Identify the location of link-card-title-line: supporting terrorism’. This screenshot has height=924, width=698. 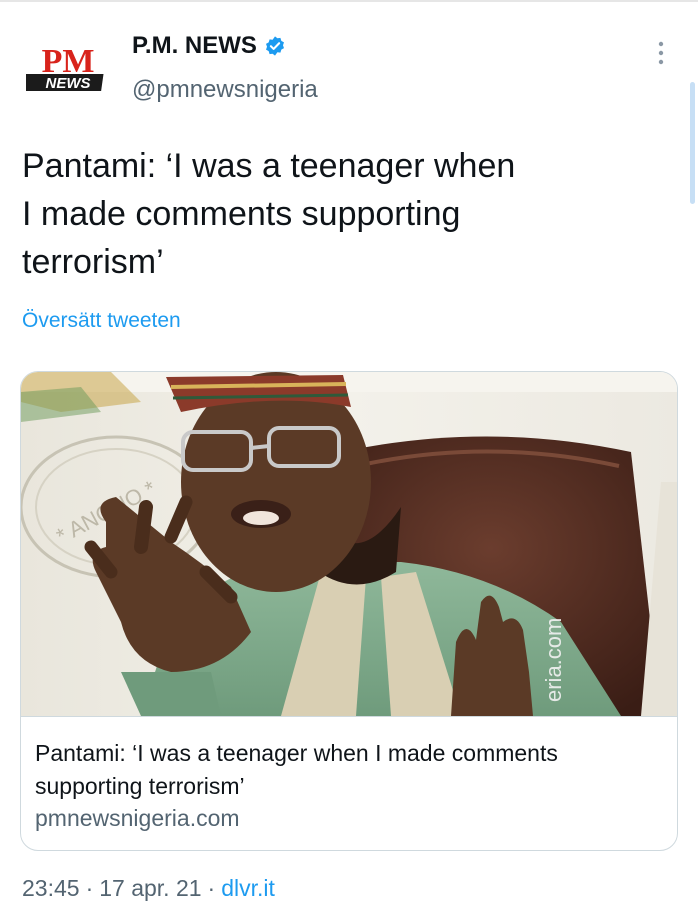
(140, 786).